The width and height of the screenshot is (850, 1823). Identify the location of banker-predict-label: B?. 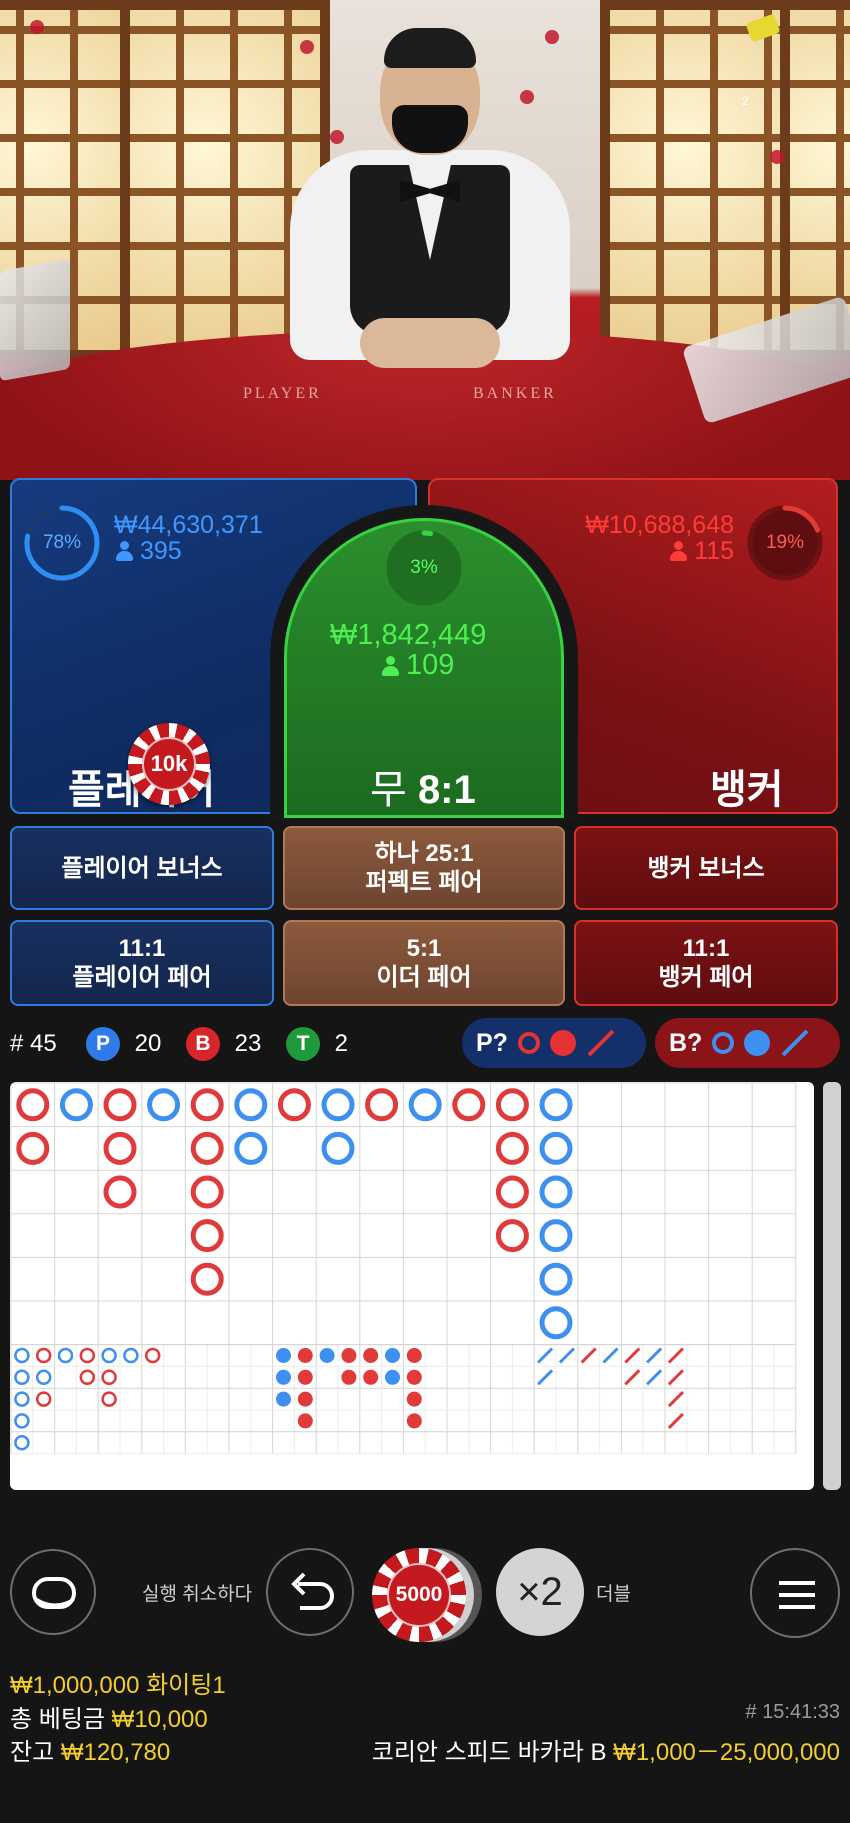
(686, 1042).